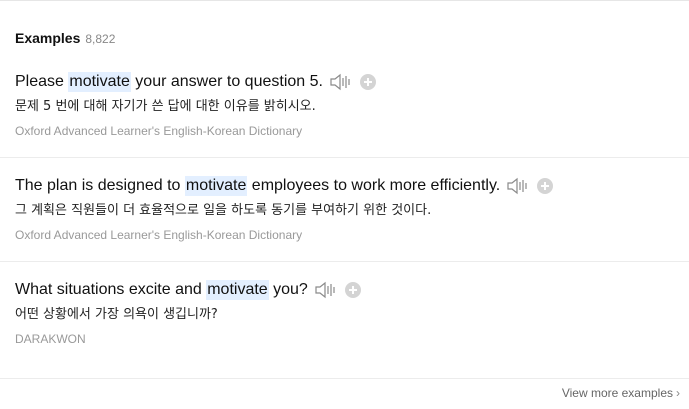  Describe the element at coordinates (48, 38) in the screenshot. I see `examples-title: Examples` at that location.